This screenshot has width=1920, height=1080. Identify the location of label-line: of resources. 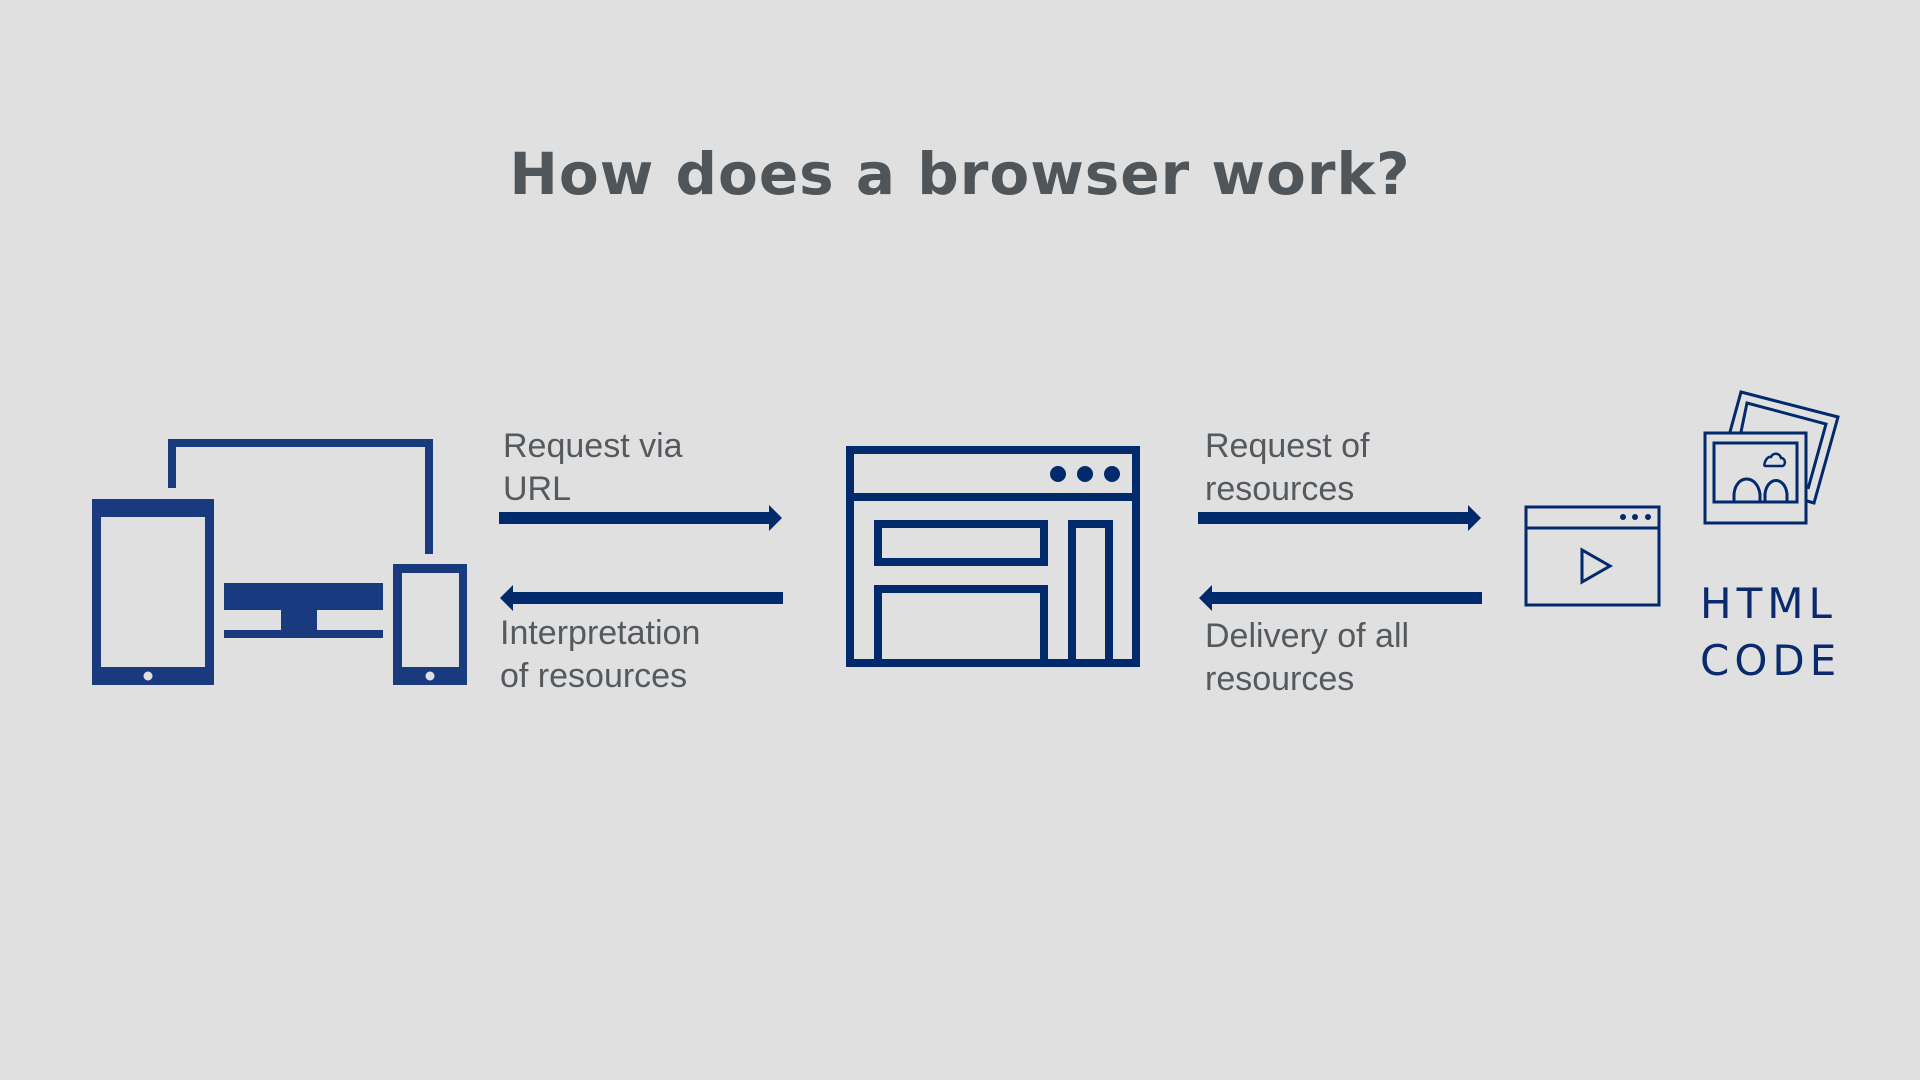
(594, 676).